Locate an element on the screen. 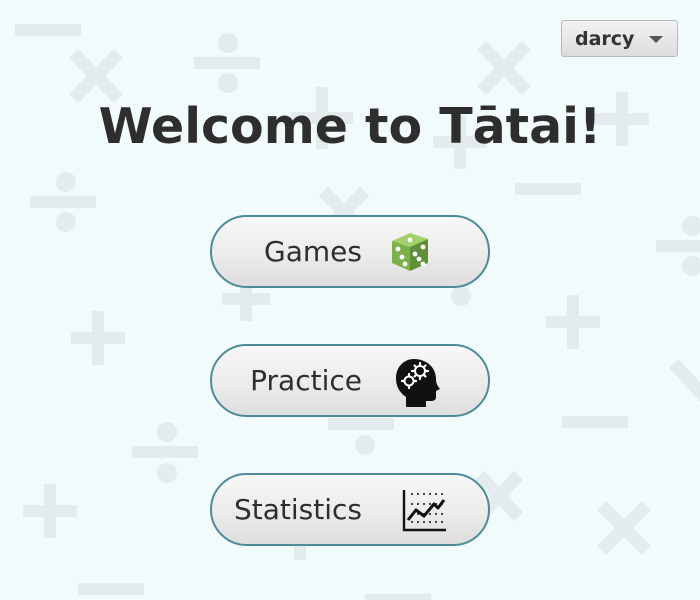 The height and width of the screenshot is (600, 700). statistics-button: Statistics is located at coordinates (350, 509).